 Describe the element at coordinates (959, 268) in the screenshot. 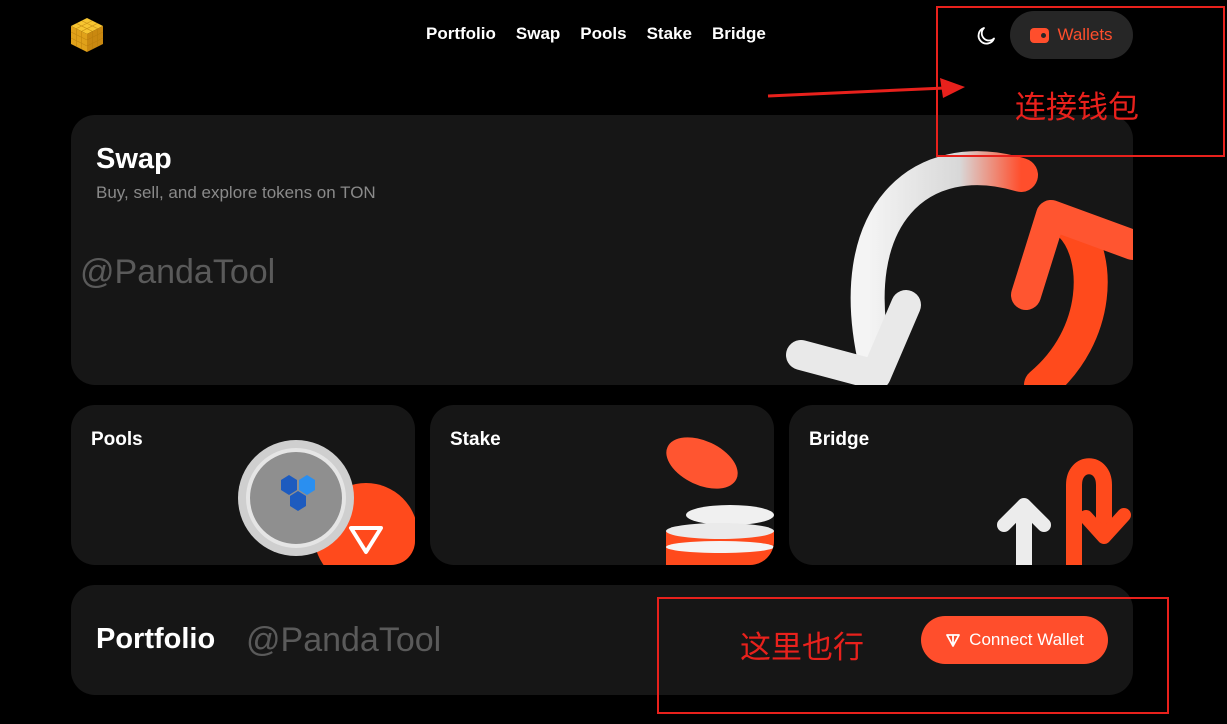

I see `swap-arrows-icon` at that location.